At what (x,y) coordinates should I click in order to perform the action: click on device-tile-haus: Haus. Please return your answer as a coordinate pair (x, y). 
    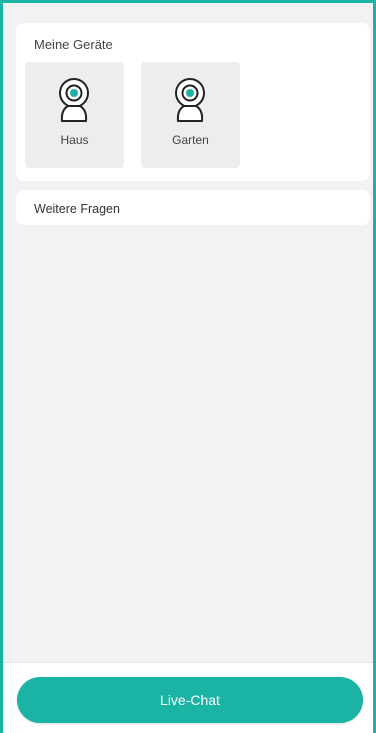
    Looking at the image, I should click on (74, 115).